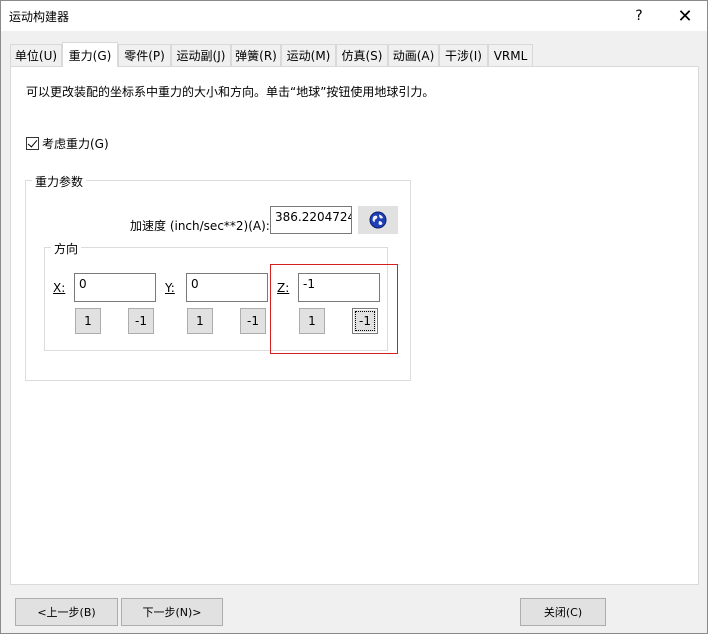 This screenshot has width=708, height=634. Describe the element at coordinates (308, 55) in the screenshot. I see `tab-motion: 运动(M)` at that location.